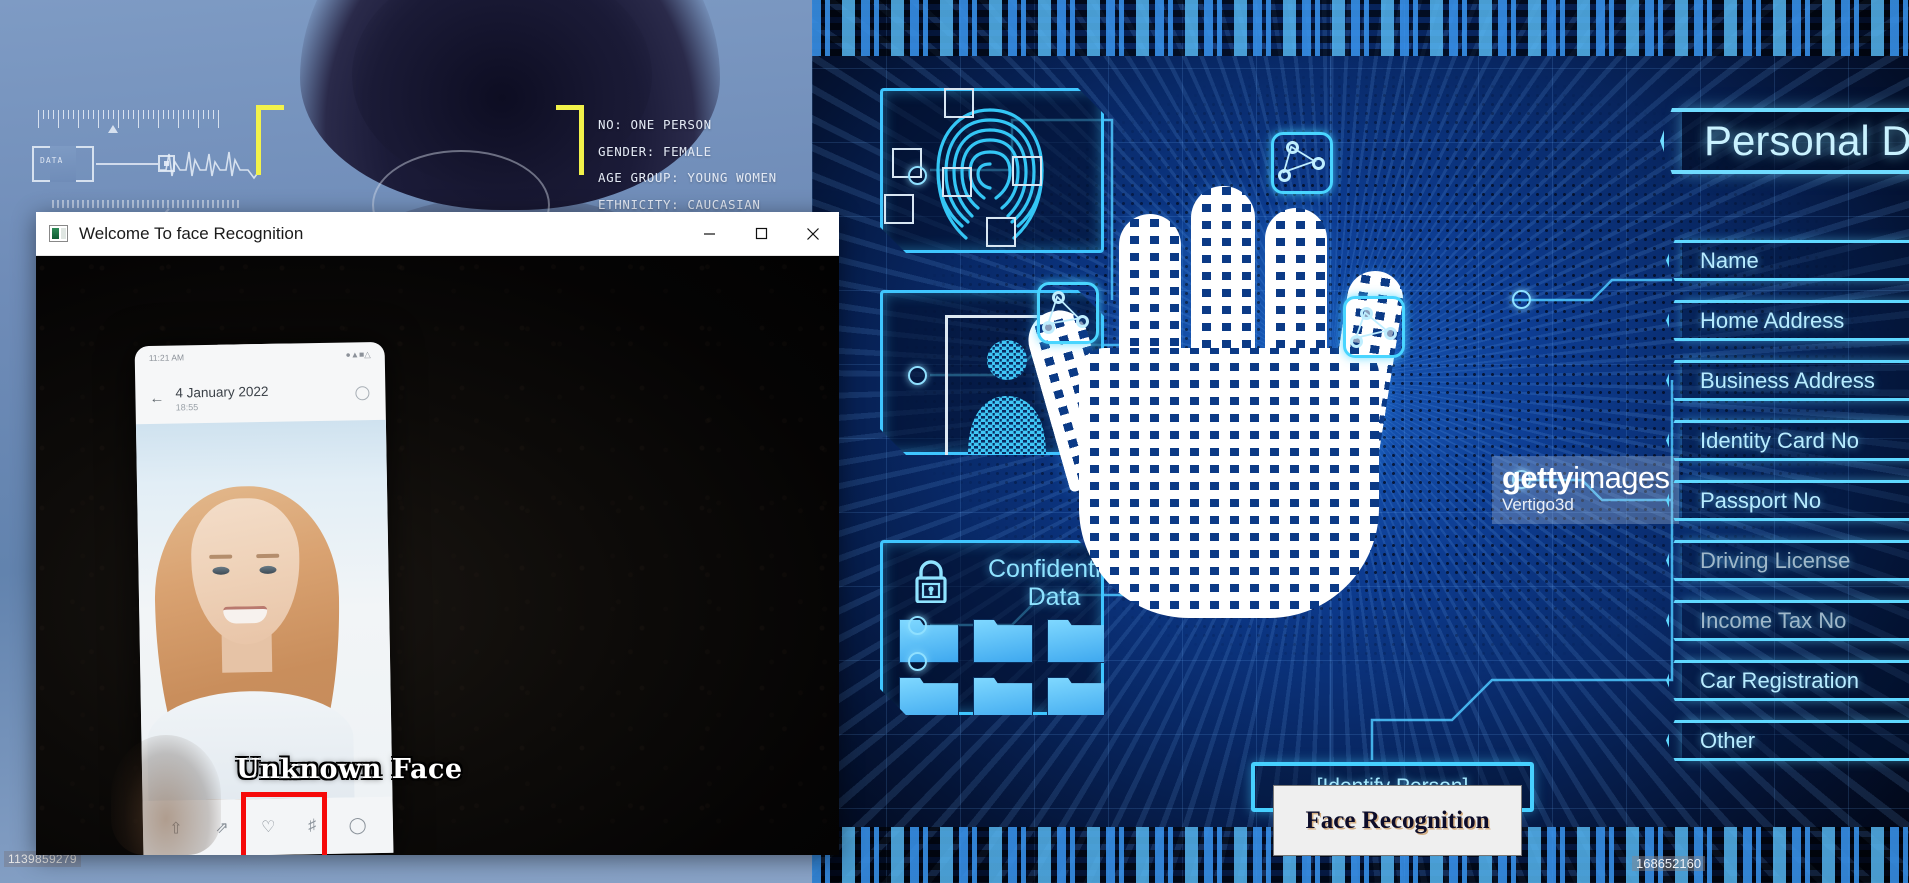  What do you see at coordinates (127, 164) in the screenshot?
I see `hud-connector-line` at bounding box center [127, 164].